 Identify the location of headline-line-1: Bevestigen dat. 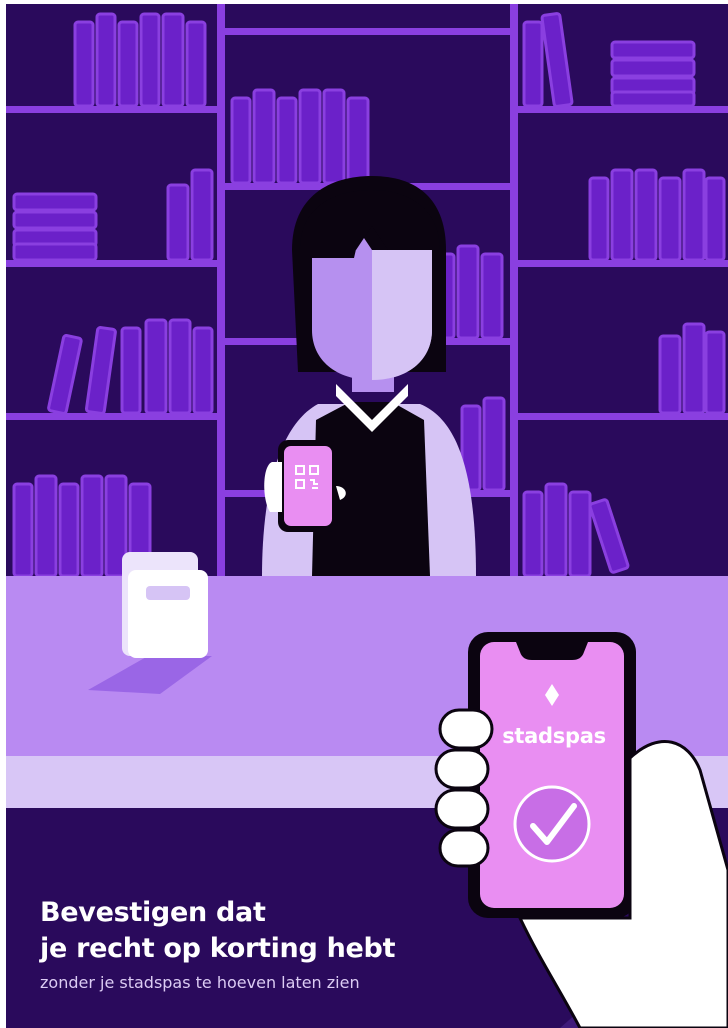
(153, 912).